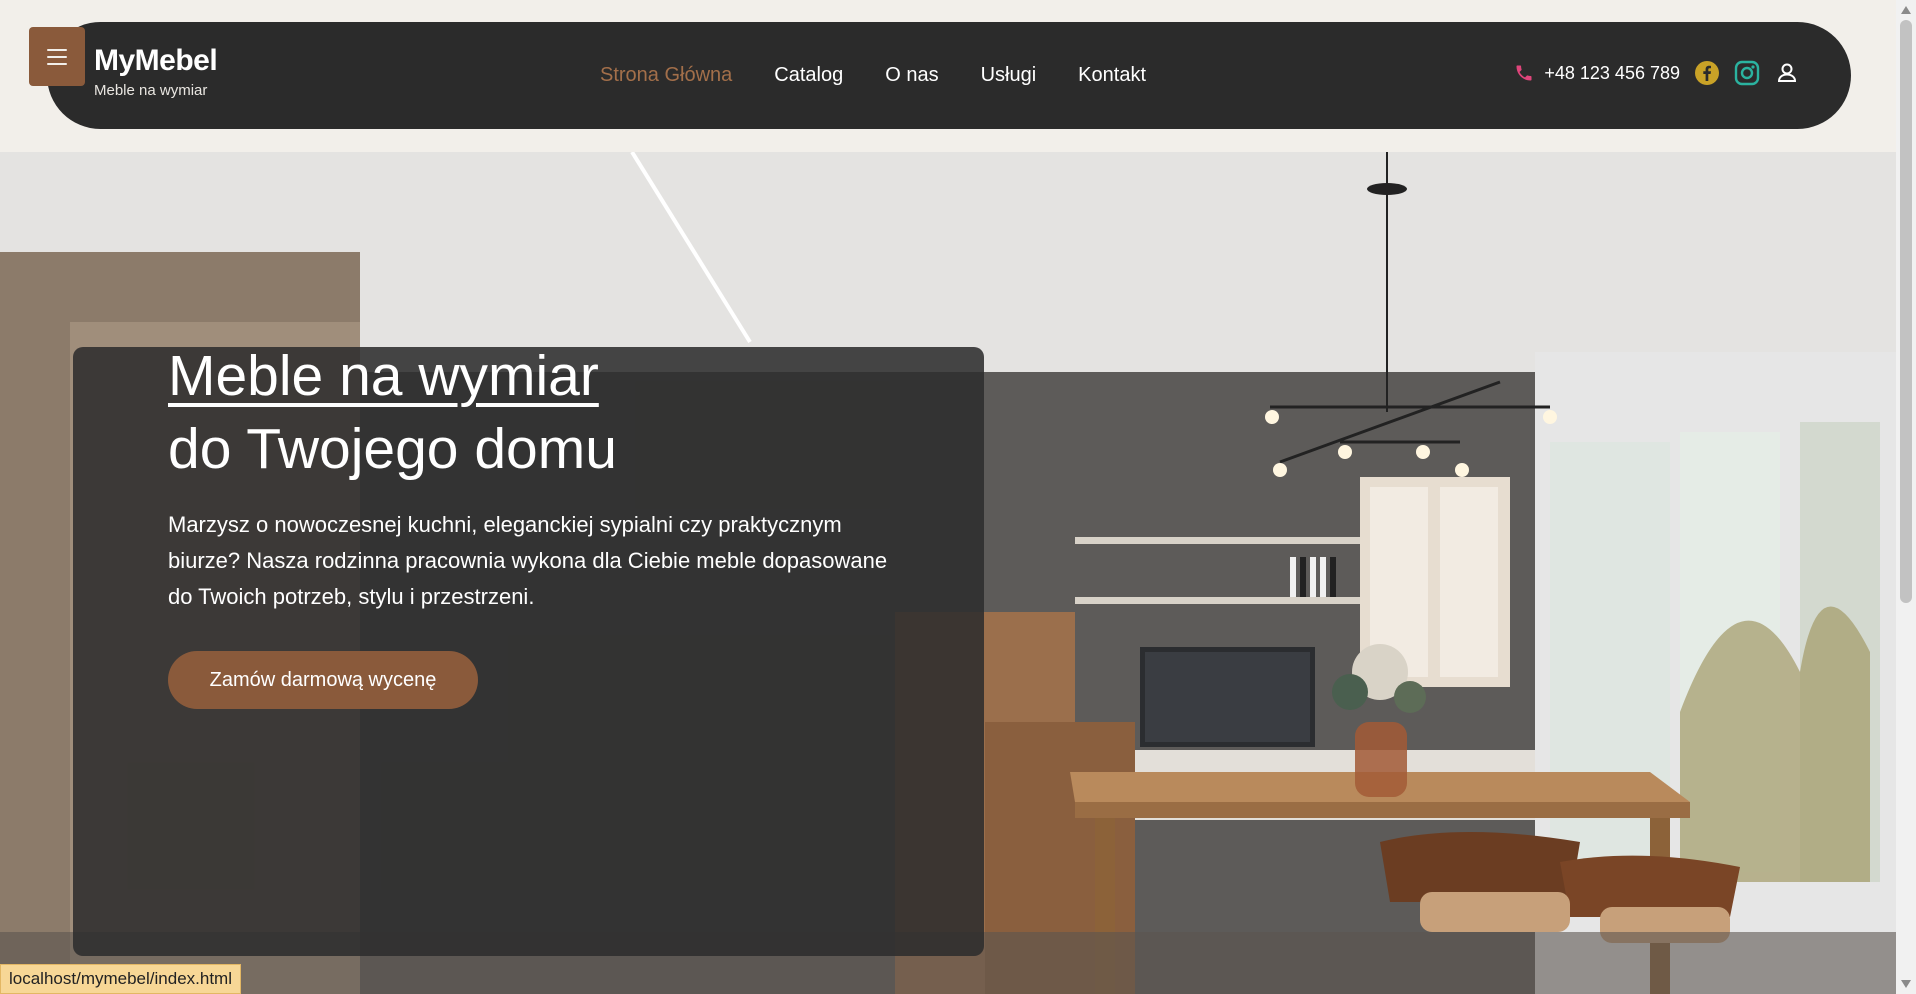 Image resolution: width=1916 pixels, height=994 pixels. I want to click on page-scrollbar, so click(1906, 497).